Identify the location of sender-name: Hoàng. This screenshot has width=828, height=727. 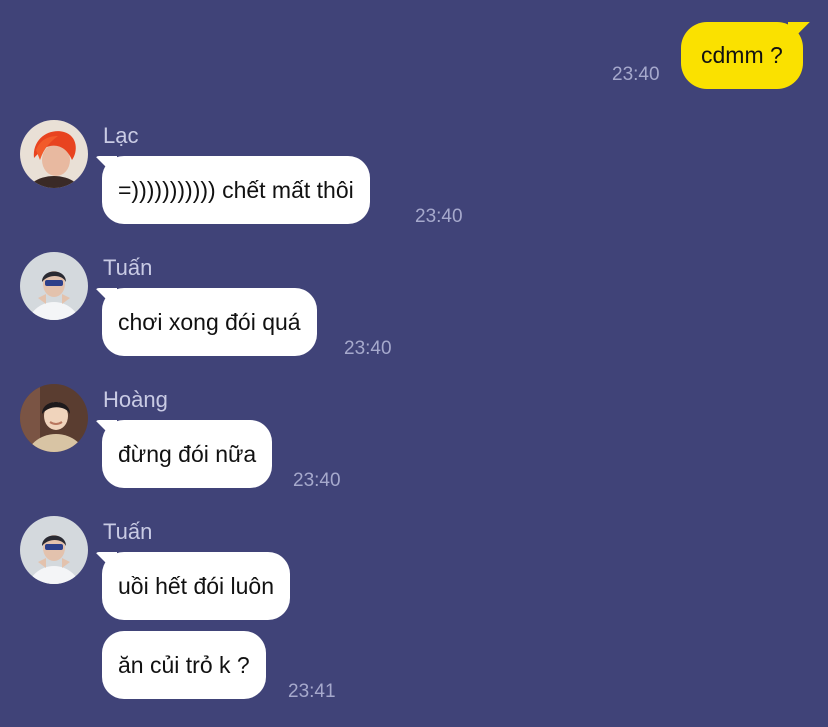
(135, 399).